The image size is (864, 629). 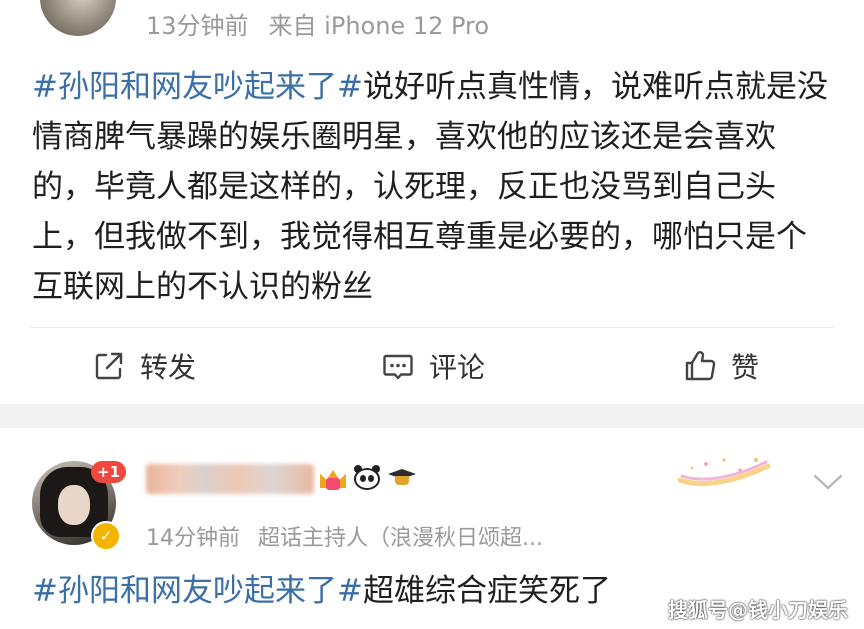 I want to click on post-body: #孙阳和网友吵起来了#超雄综合症笑死了, so click(x=321, y=591).